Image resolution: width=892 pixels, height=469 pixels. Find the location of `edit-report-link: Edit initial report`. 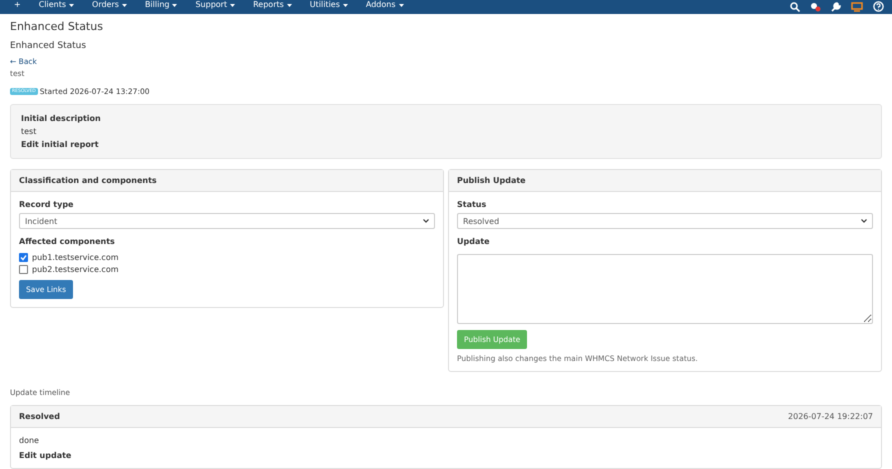

edit-report-link: Edit initial report is located at coordinates (446, 144).